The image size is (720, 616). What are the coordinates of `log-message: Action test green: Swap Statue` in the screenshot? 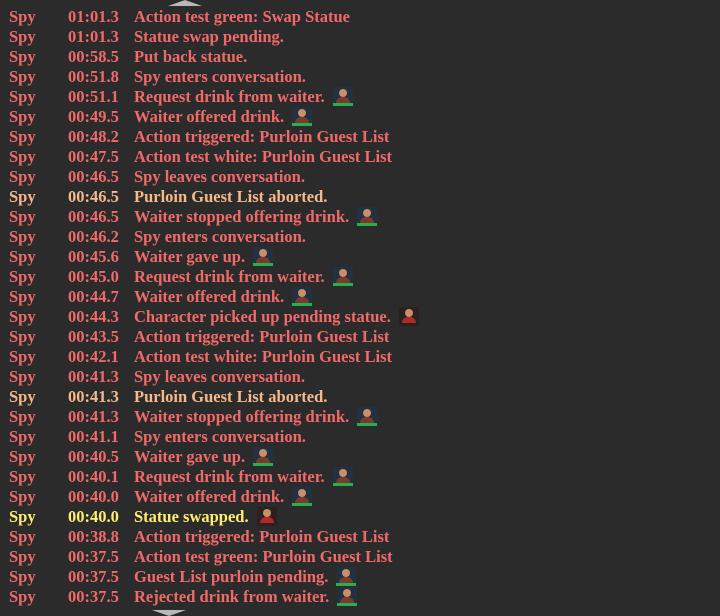 It's located at (242, 17).